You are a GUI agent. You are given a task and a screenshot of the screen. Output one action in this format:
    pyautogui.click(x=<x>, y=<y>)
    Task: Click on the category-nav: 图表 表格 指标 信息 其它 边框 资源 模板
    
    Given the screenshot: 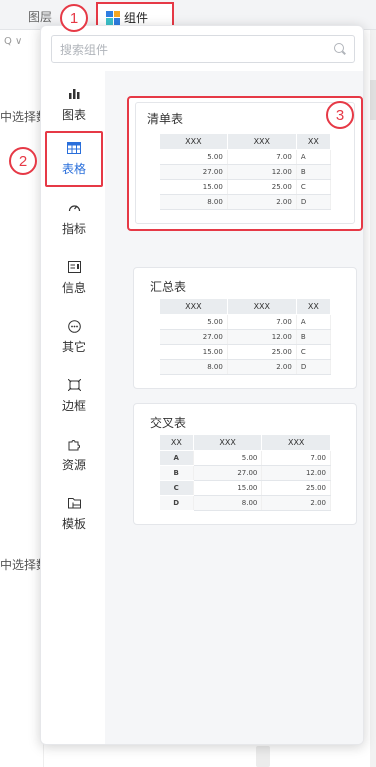 What is the action you would take?
    pyautogui.click(x=73, y=407)
    